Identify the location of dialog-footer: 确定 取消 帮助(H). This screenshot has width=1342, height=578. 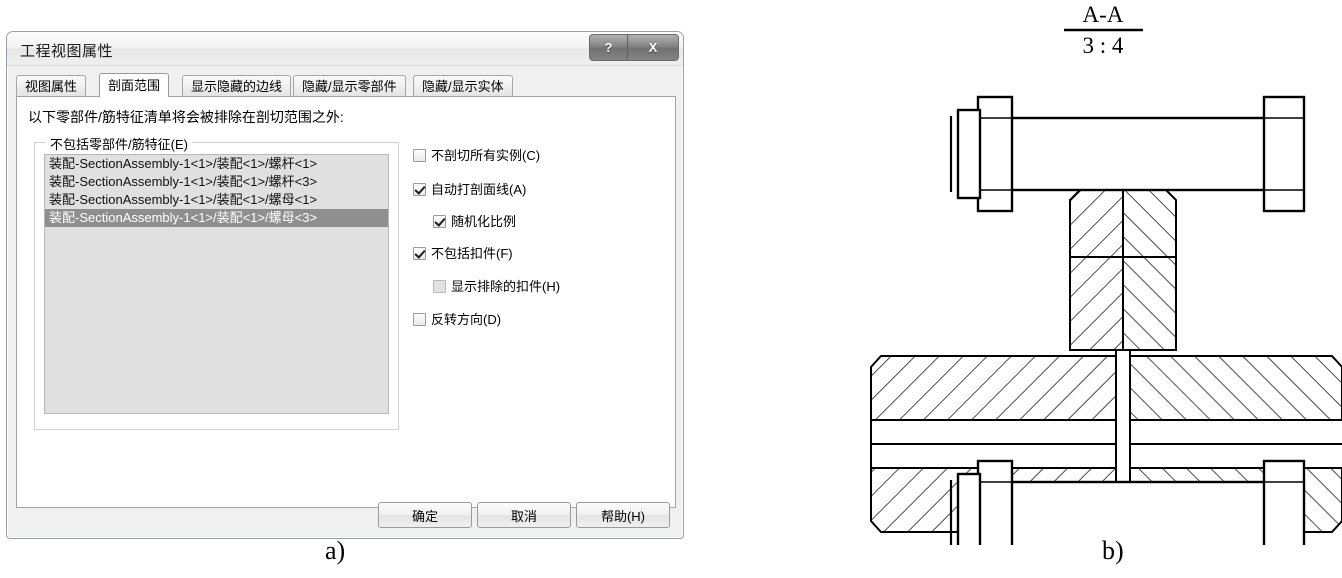
(345, 520).